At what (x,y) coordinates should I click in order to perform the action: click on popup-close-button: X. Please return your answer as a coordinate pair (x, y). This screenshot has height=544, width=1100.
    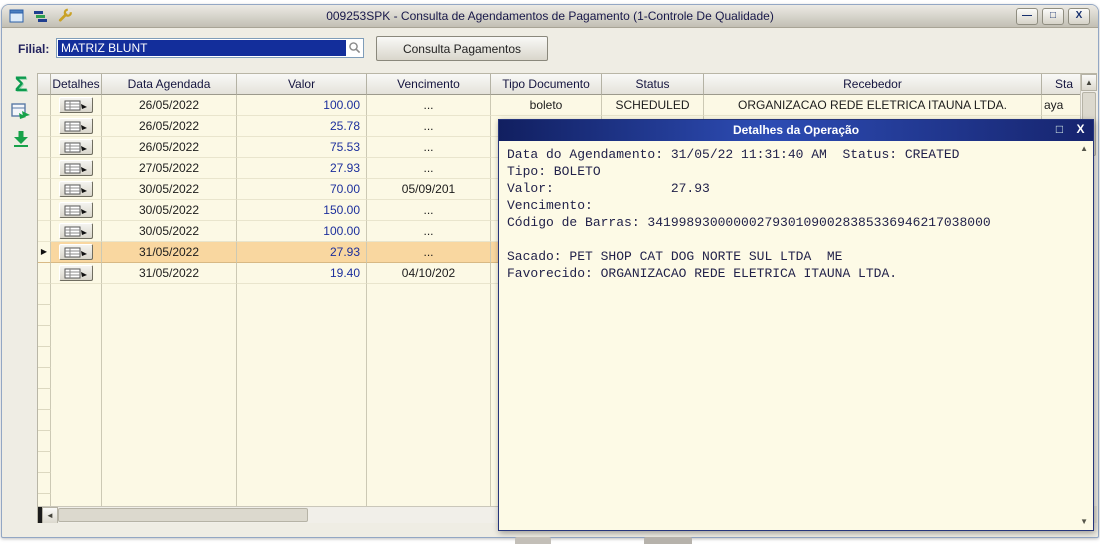
    Looking at the image, I should click on (1080, 129).